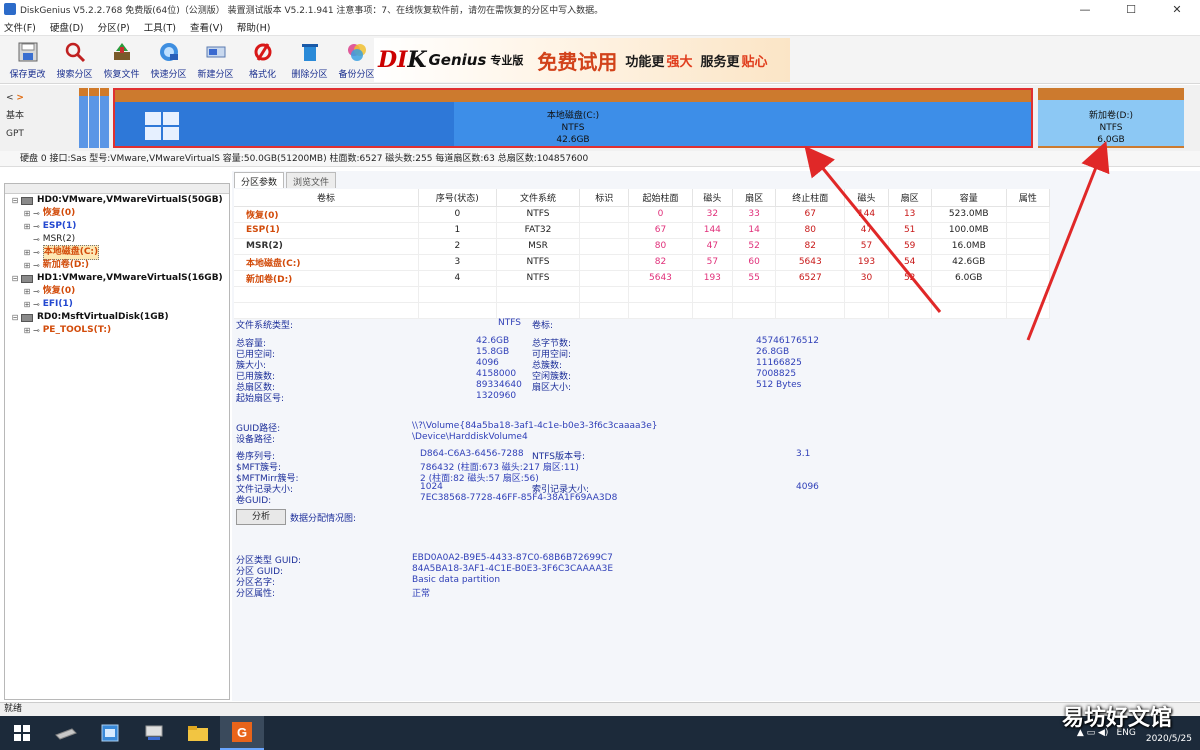 The width and height of the screenshot is (1200, 750). Describe the element at coordinates (538, 246) in the screenshot. I see `table-cell: MSR` at that location.